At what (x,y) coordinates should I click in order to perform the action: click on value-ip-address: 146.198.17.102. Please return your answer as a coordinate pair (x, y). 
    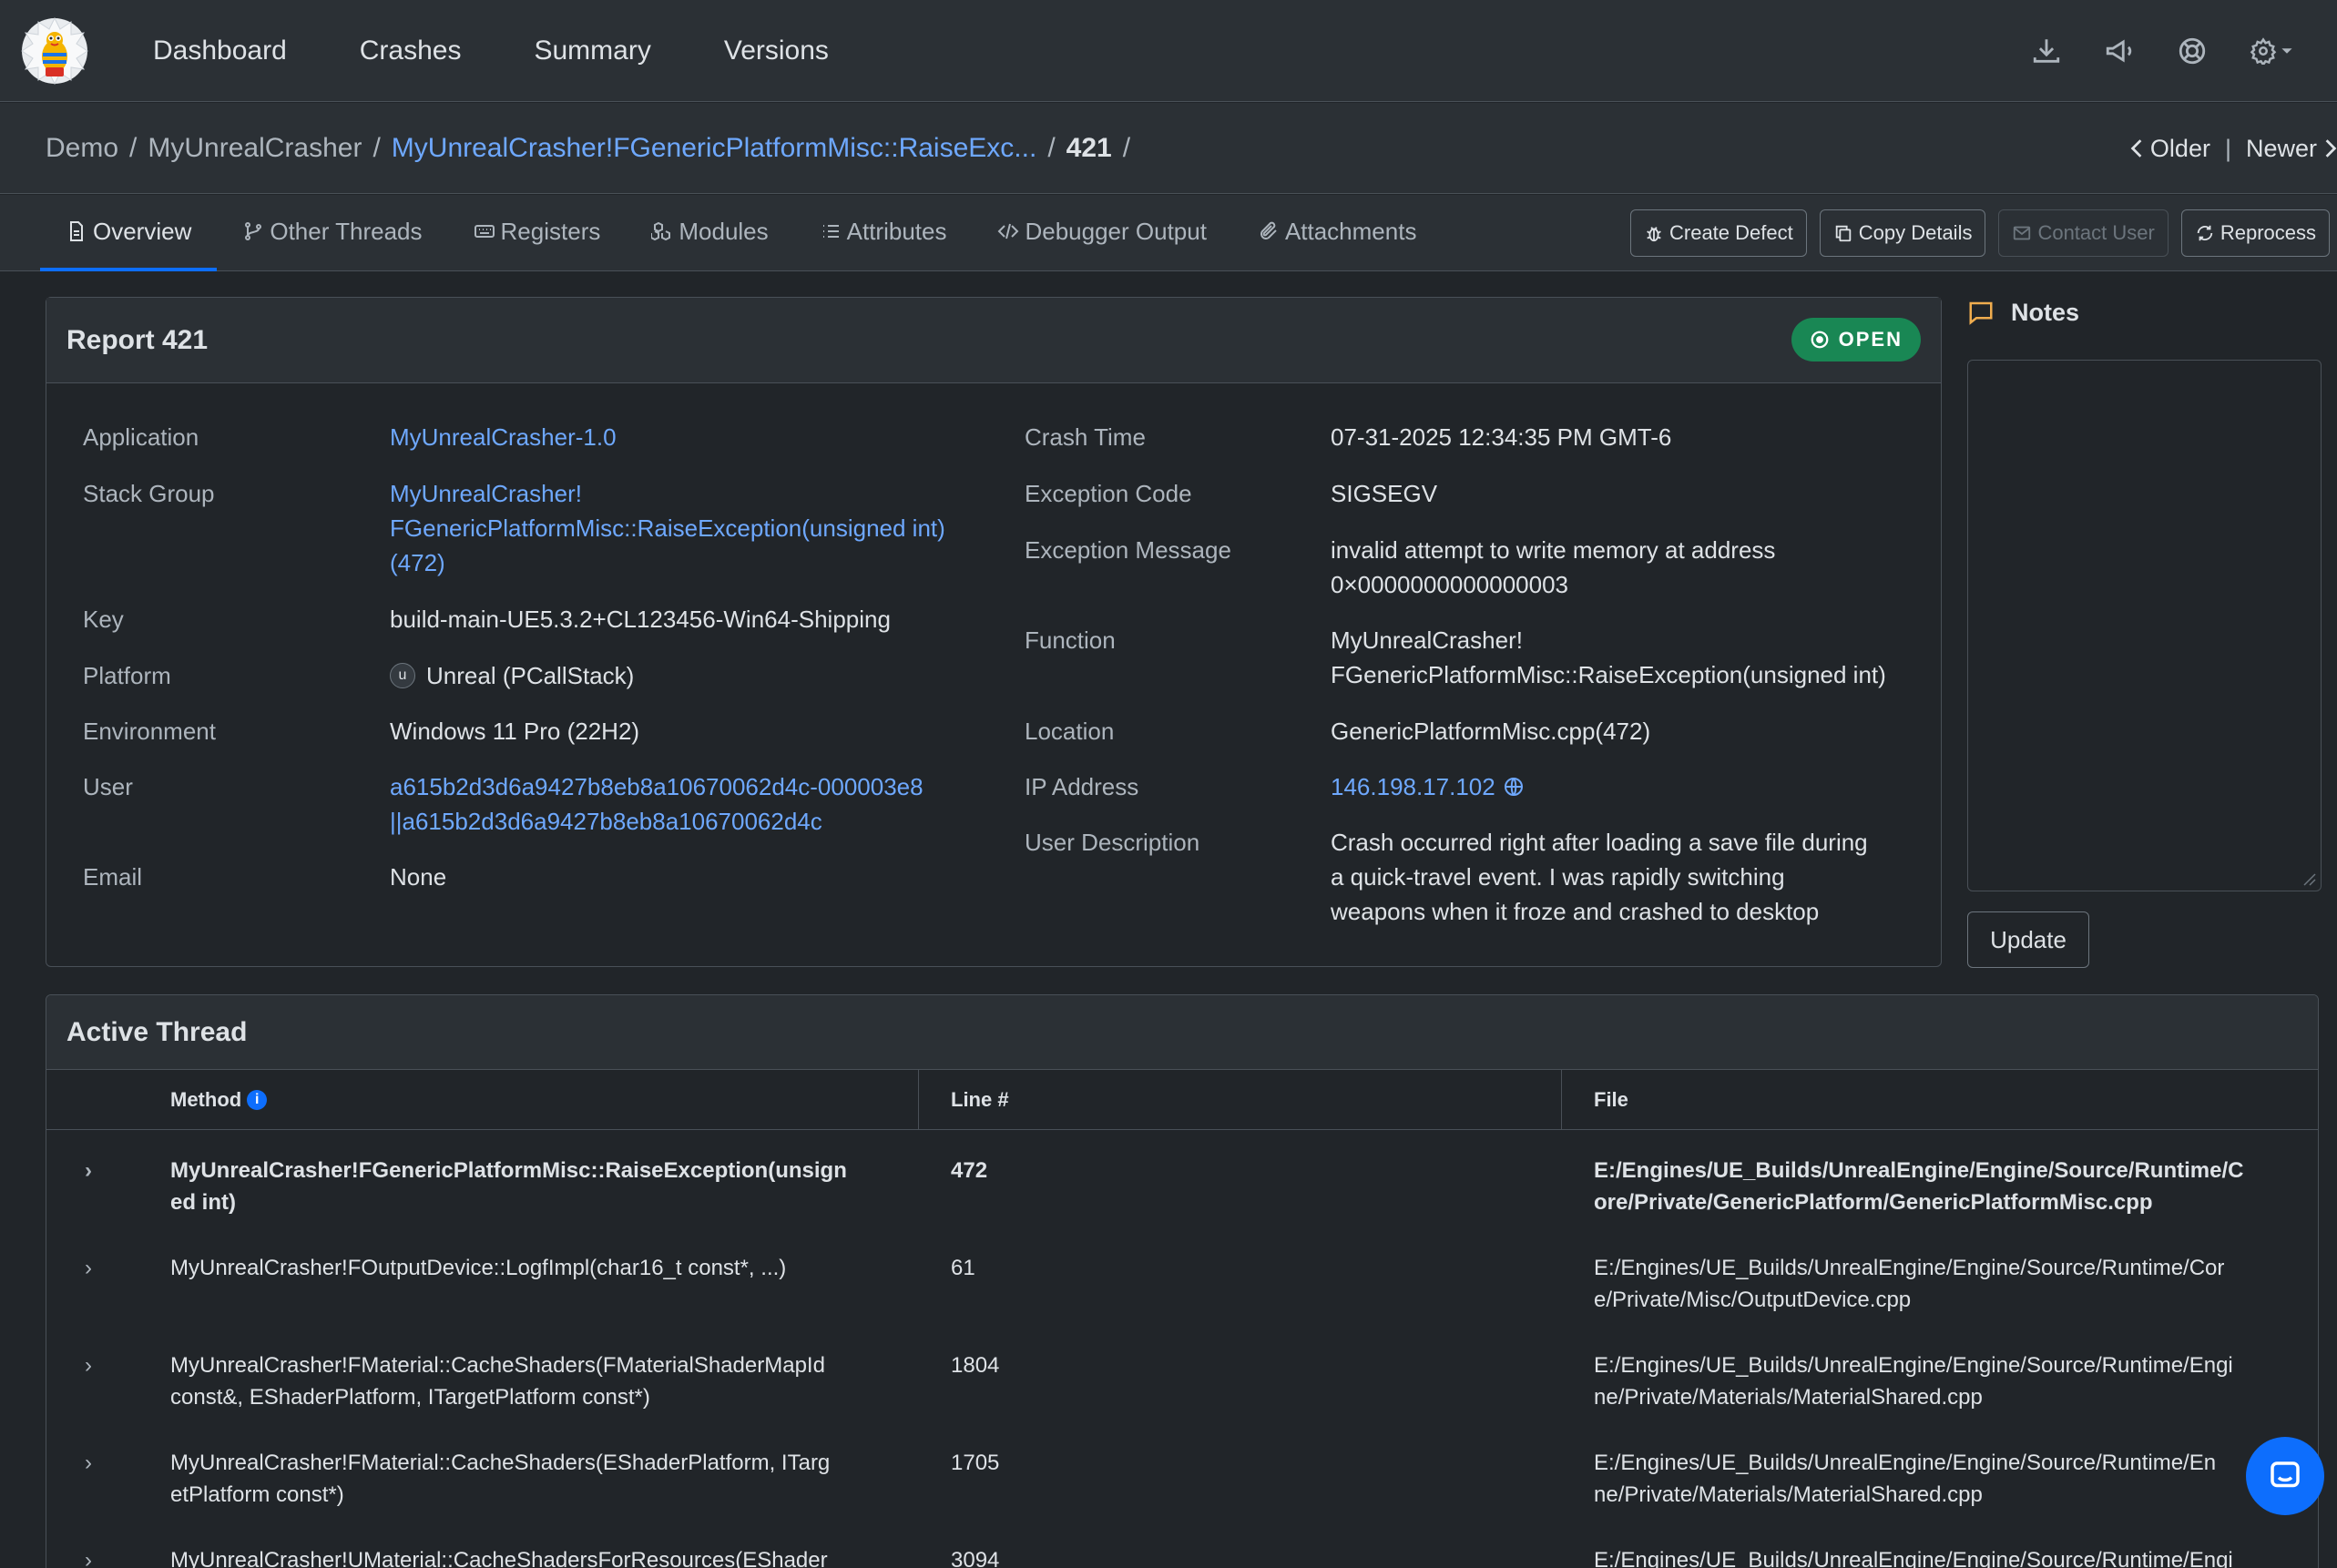
    Looking at the image, I should click on (1428, 786).